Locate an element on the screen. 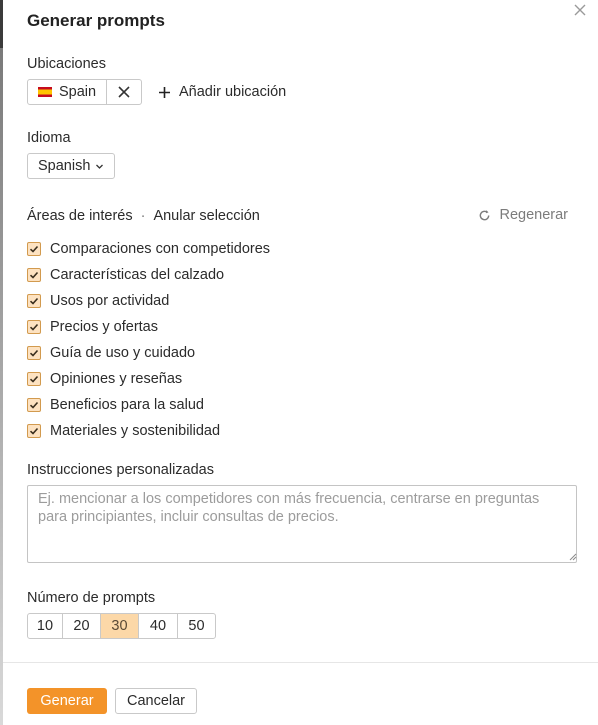 This screenshot has height=725, width=598. interests-label: Áreas de interés is located at coordinates (80, 216).